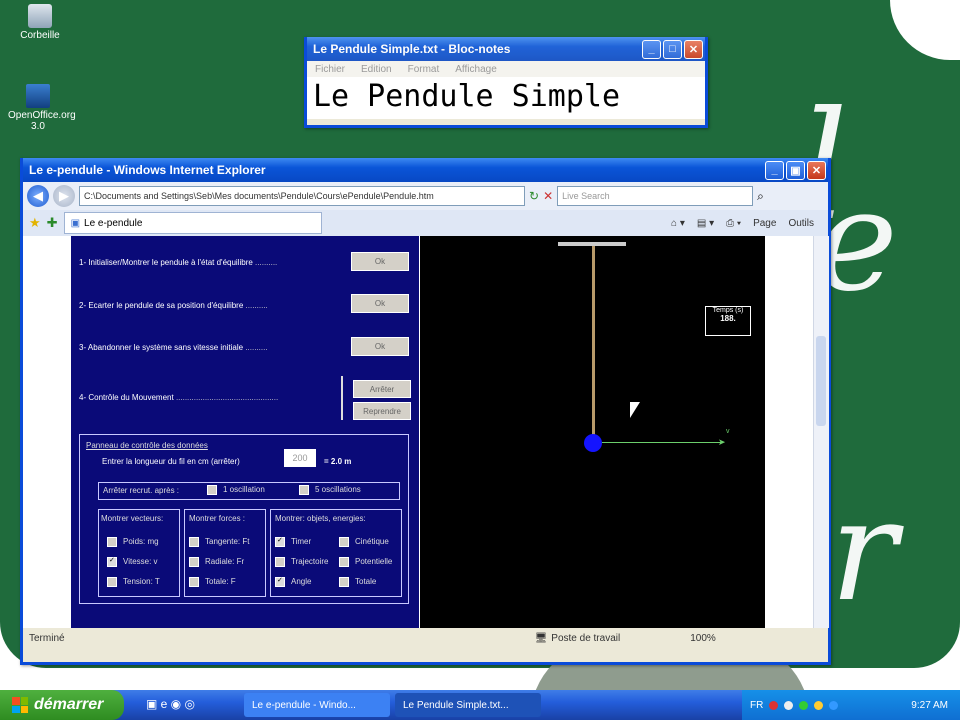 The width and height of the screenshot is (960, 720). What do you see at coordinates (795, 170) in the screenshot?
I see `restore-button: ▣` at bounding box center [795, 170].